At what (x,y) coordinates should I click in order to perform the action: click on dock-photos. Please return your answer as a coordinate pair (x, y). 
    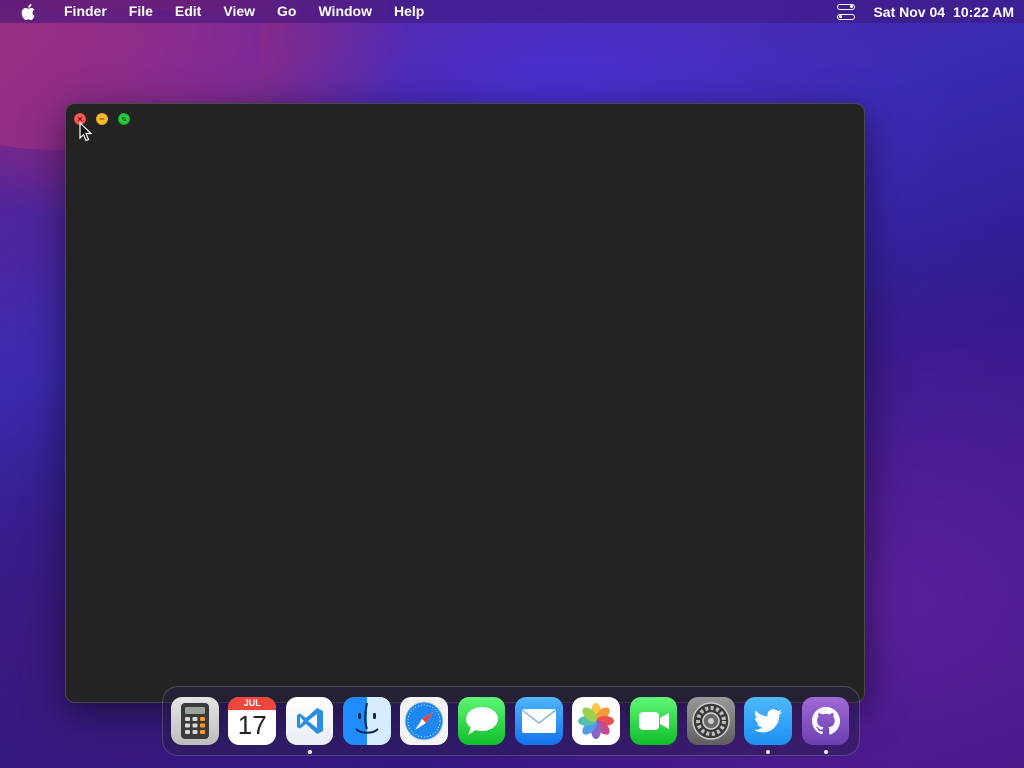
    Looking at the image, I should click on (596, 721).